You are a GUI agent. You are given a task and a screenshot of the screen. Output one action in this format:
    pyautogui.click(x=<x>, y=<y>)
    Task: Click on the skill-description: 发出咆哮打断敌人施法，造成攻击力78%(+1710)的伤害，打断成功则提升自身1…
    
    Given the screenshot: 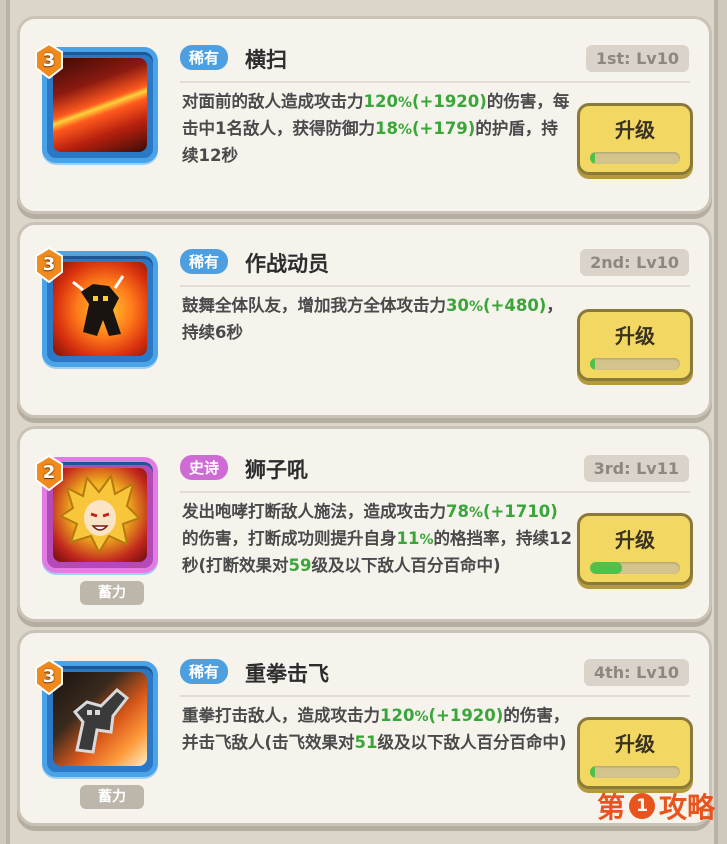 What is the action you would take?
    pyautogui.click(x=377, y=538)
    